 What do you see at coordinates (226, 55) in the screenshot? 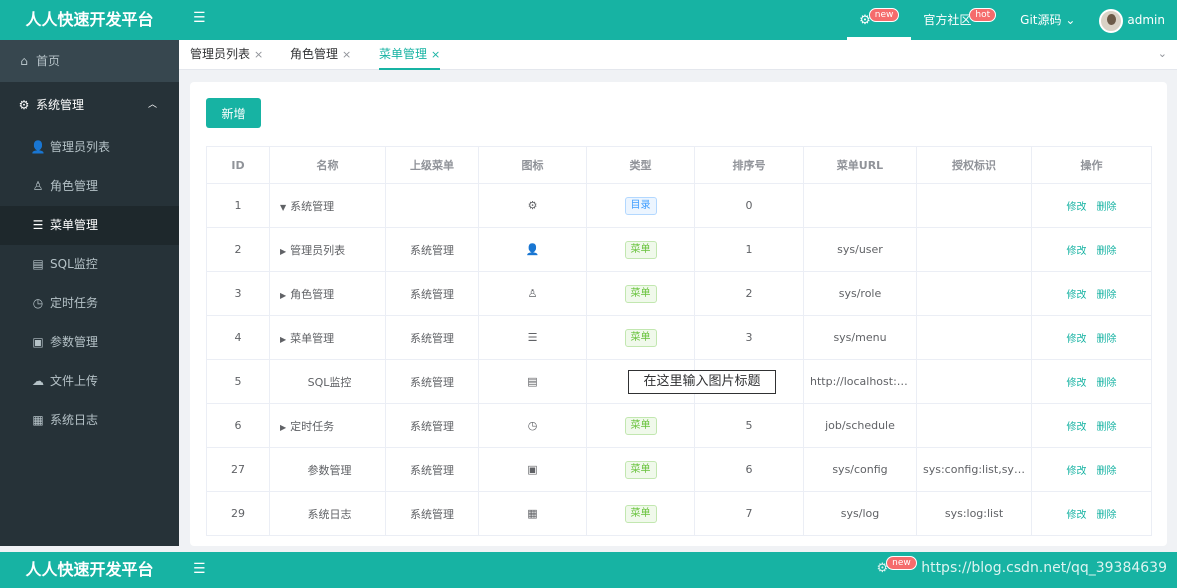
I see `tab-users: 管理员列表 ×` at bounding box center [226, 55].